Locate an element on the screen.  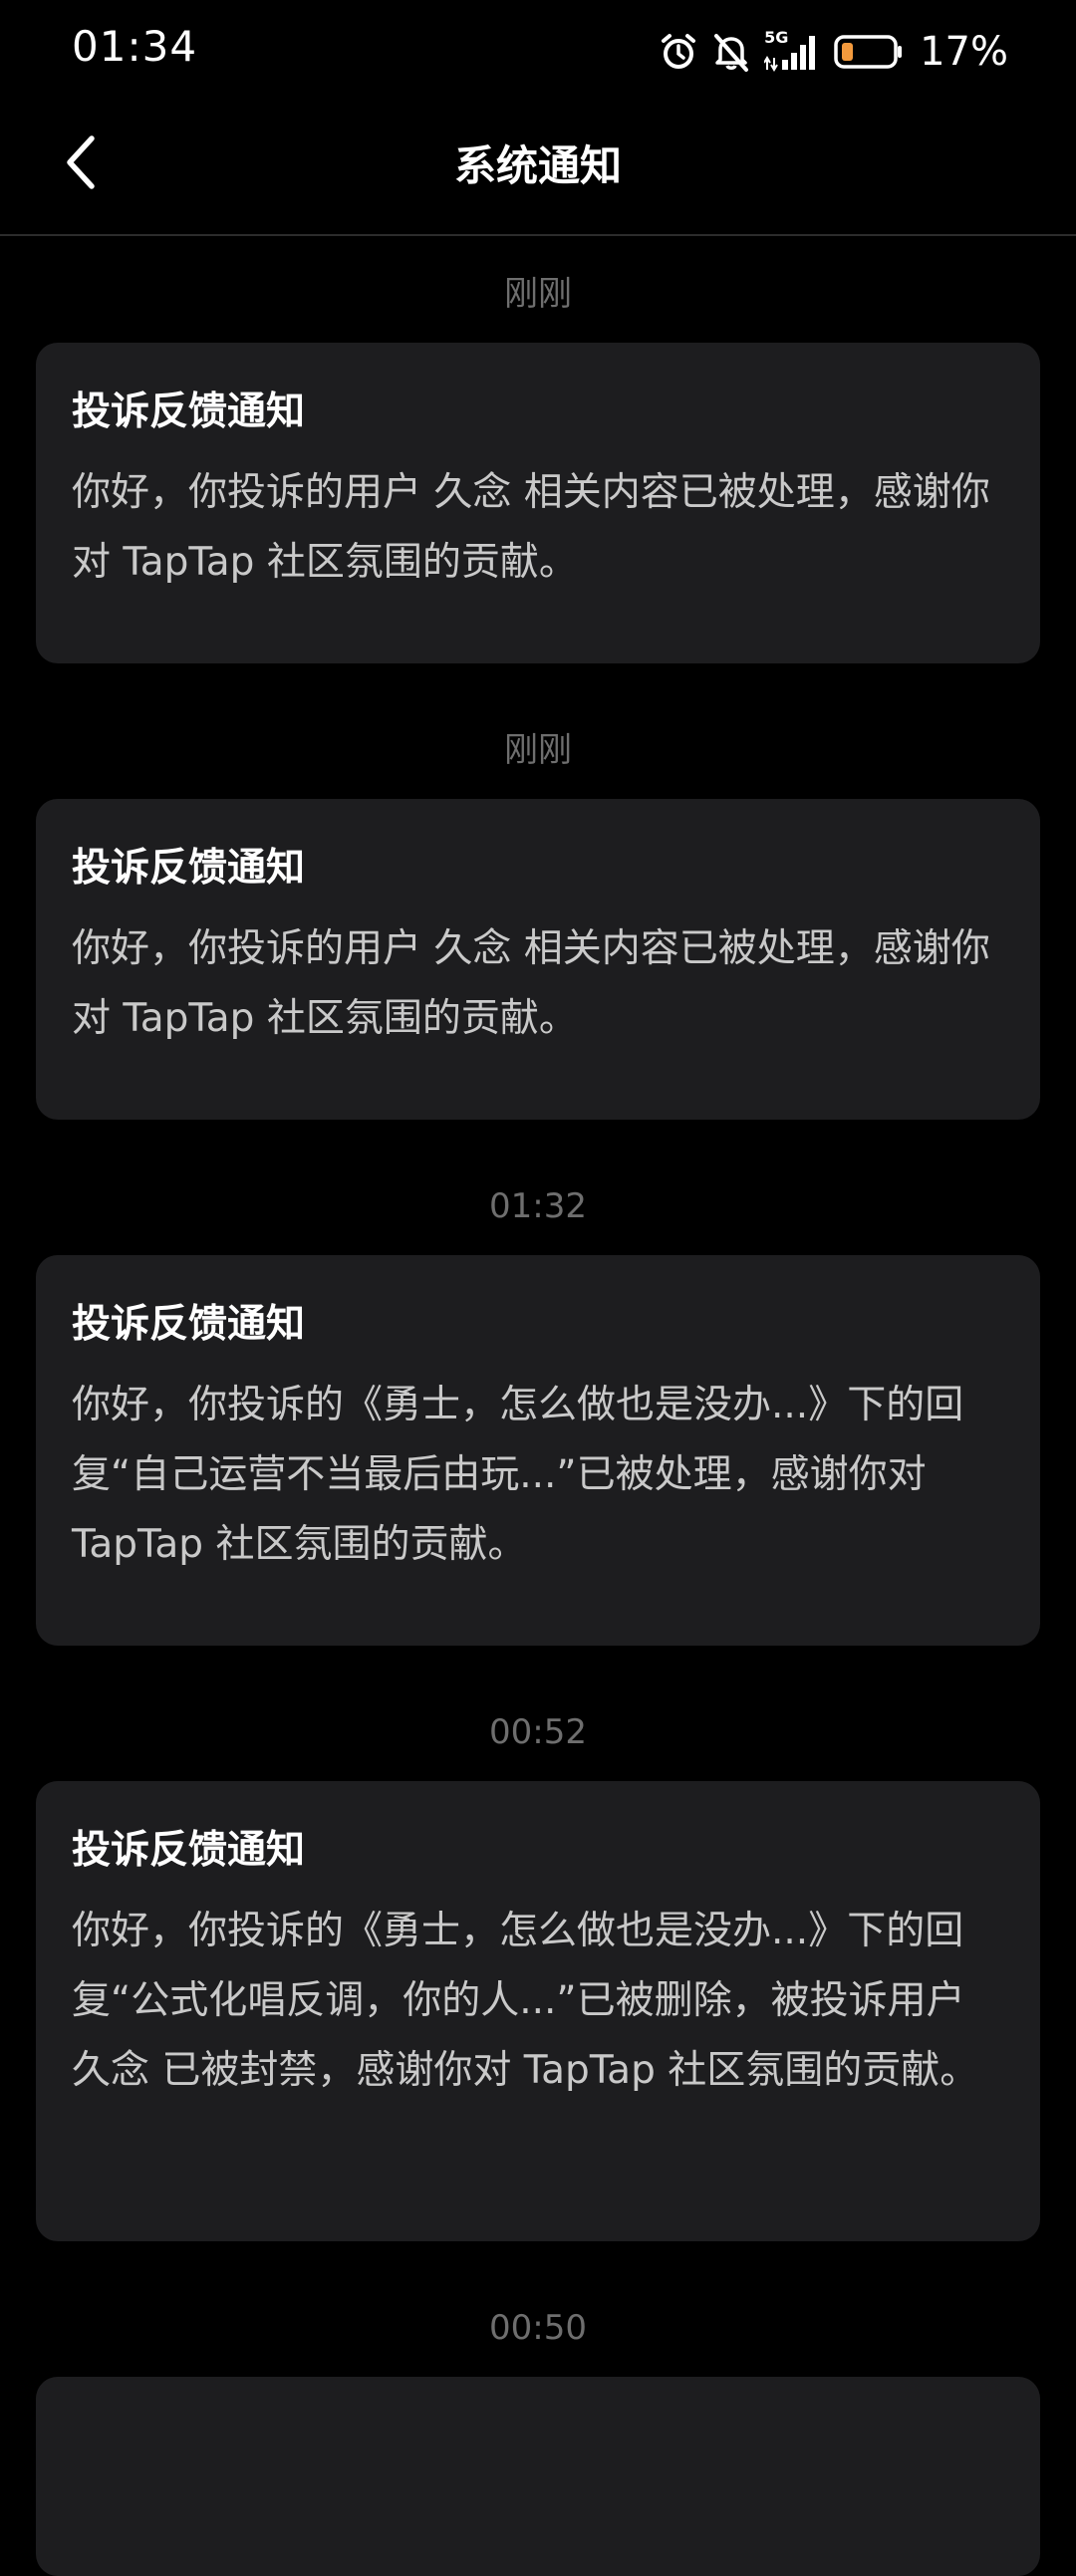
status-time: 01:34 is located at coordinates (135, 46).